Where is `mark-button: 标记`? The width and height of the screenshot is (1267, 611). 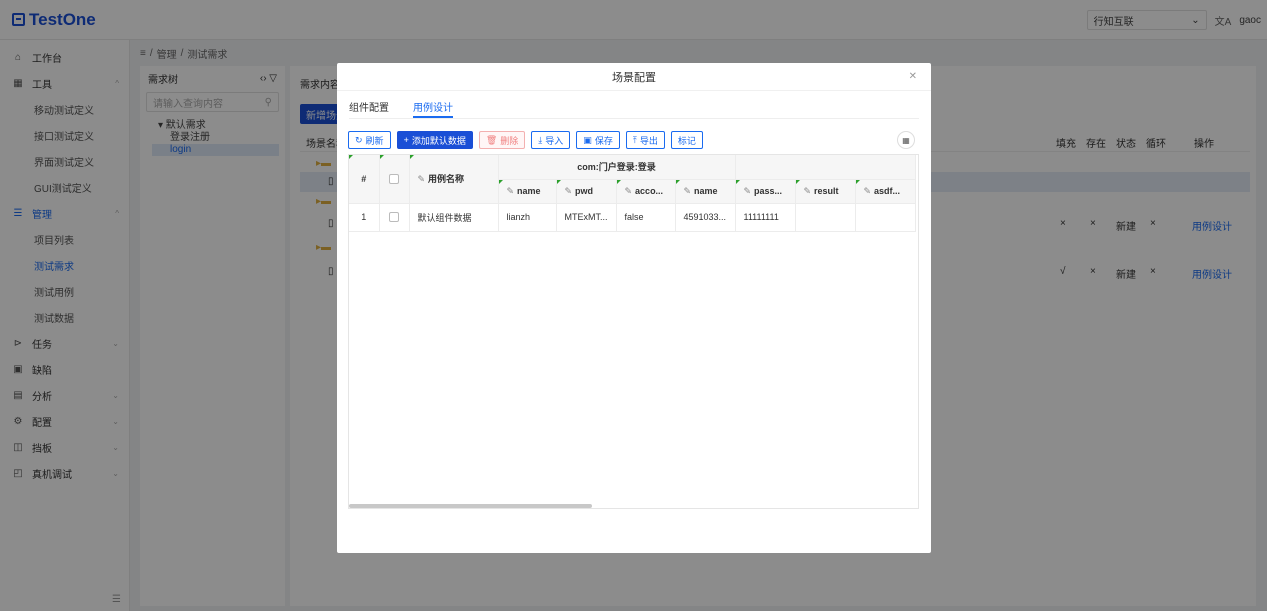
mark-button: 标记 is located at coordinates (686, 140).